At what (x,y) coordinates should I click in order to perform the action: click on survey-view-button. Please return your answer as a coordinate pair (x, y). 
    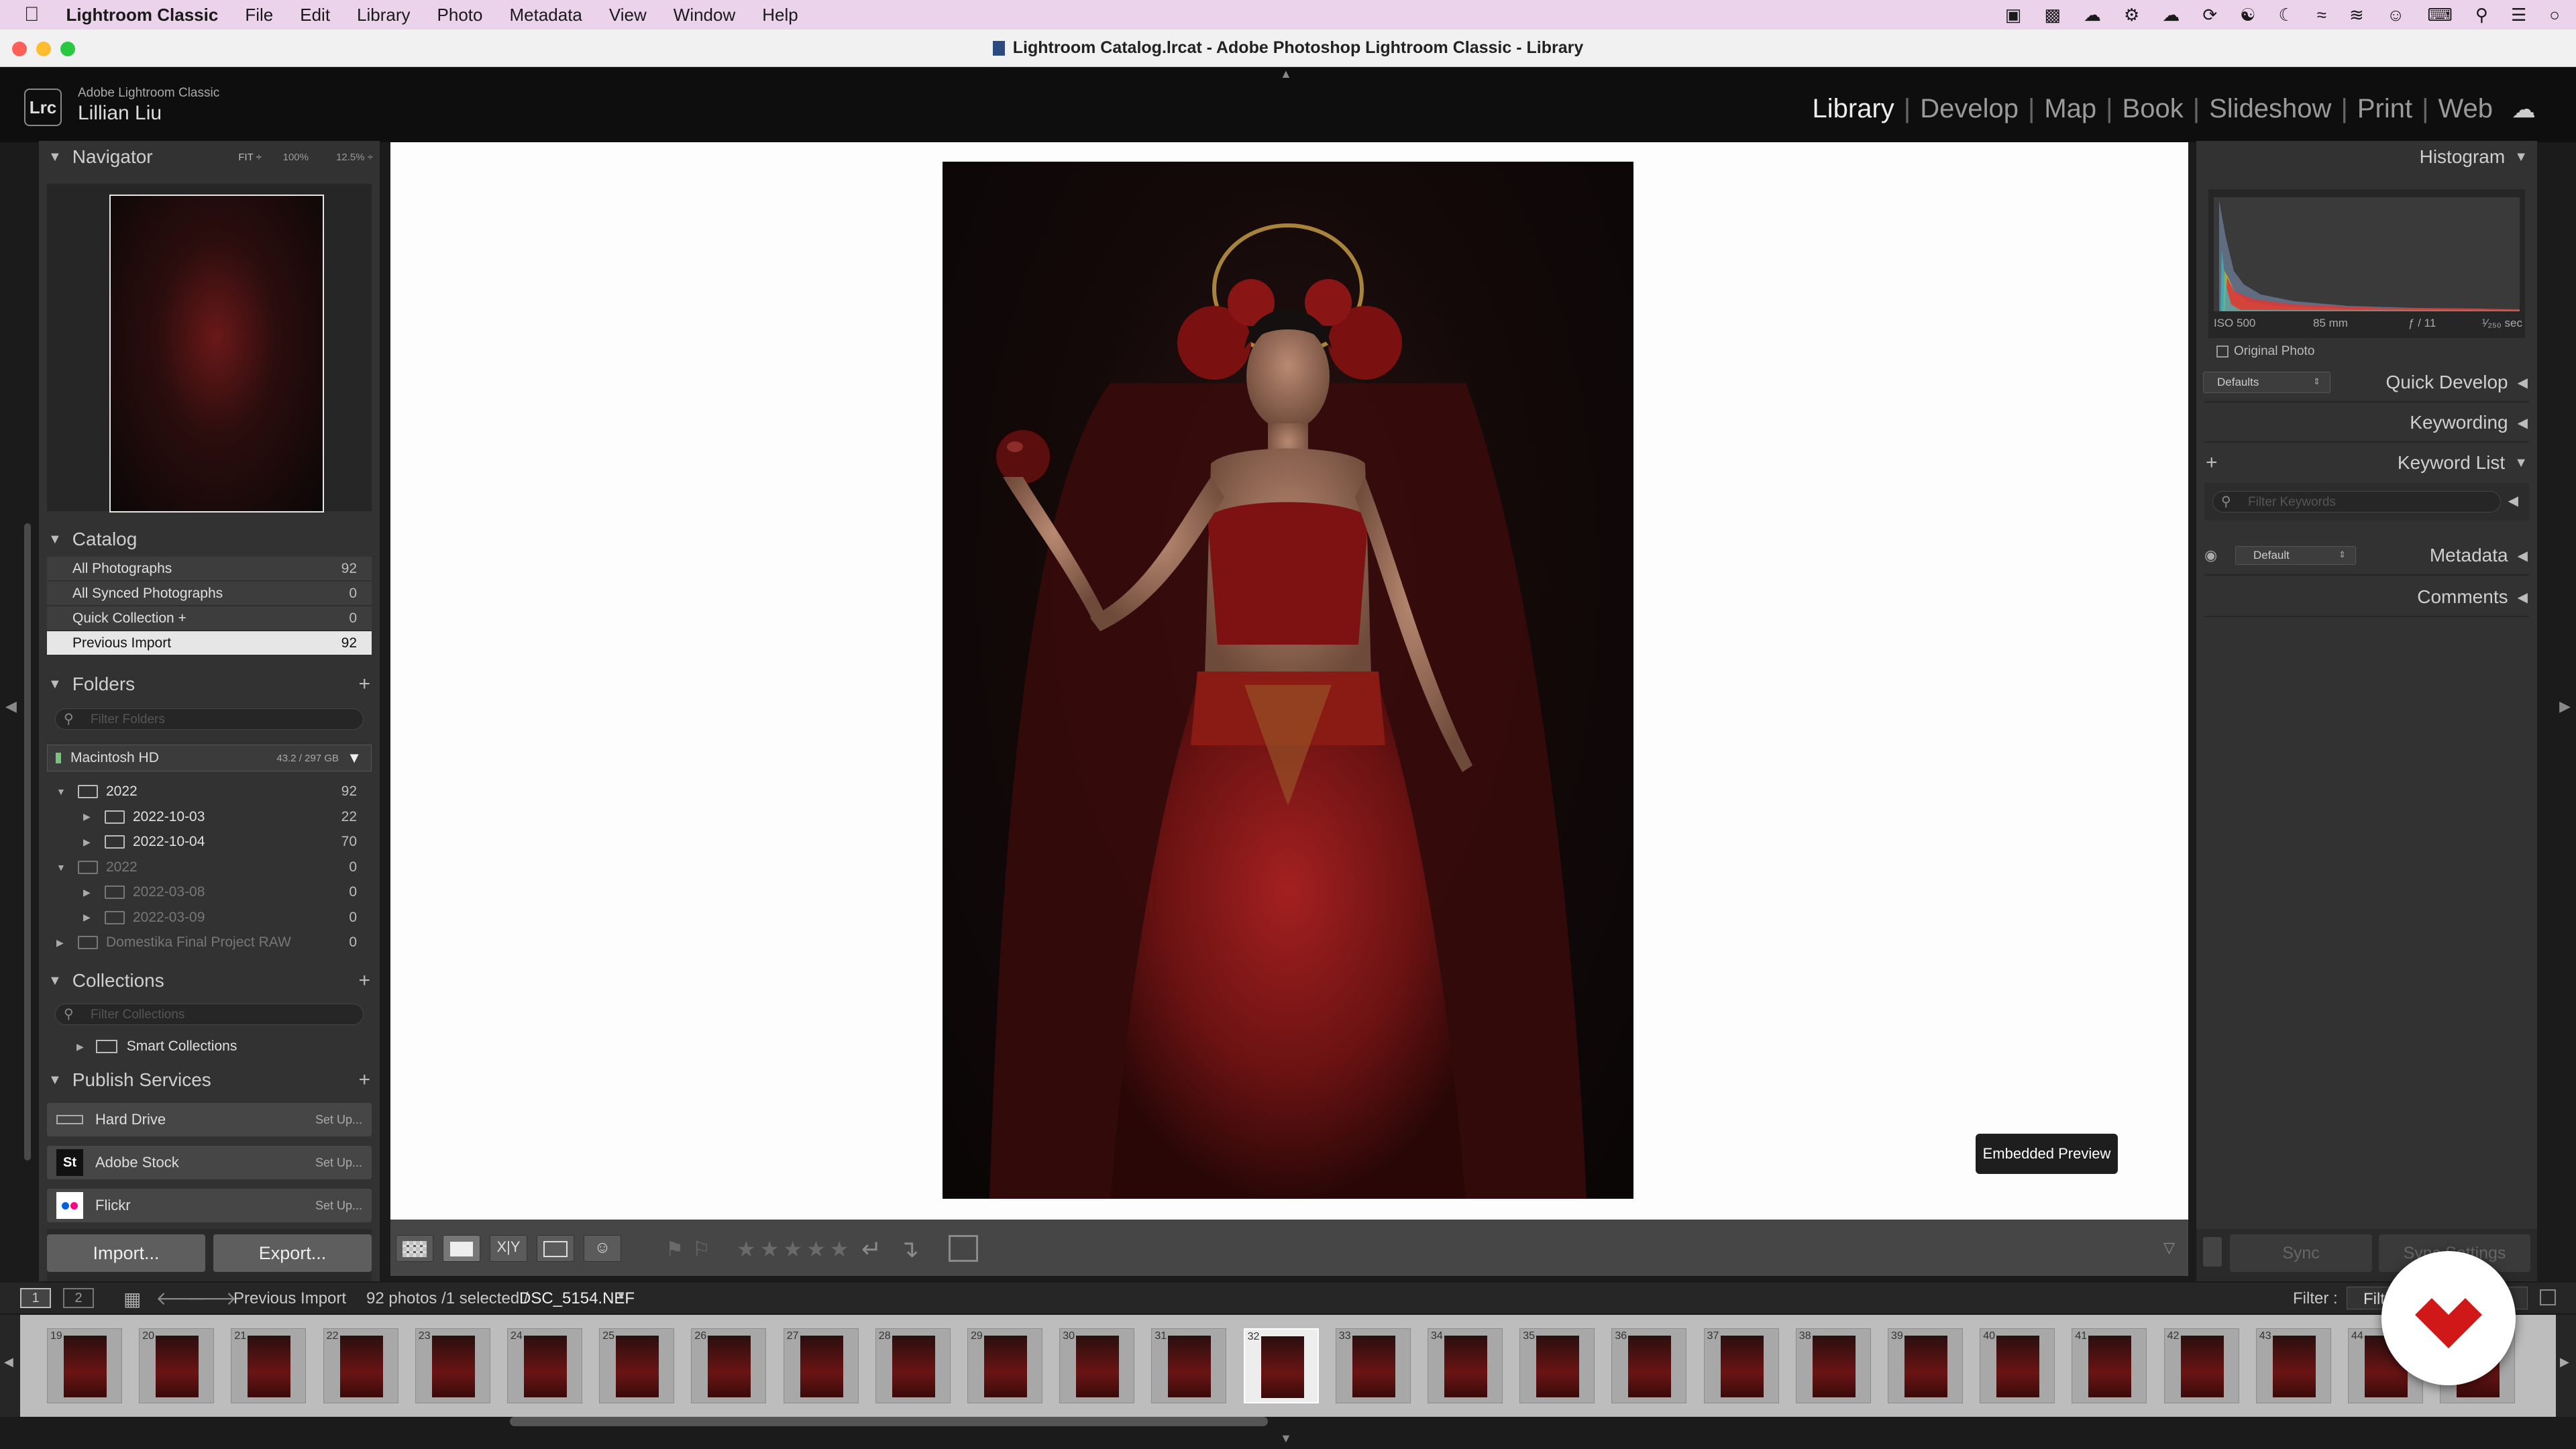
    Looking at the image, I should click on (555, 1248).